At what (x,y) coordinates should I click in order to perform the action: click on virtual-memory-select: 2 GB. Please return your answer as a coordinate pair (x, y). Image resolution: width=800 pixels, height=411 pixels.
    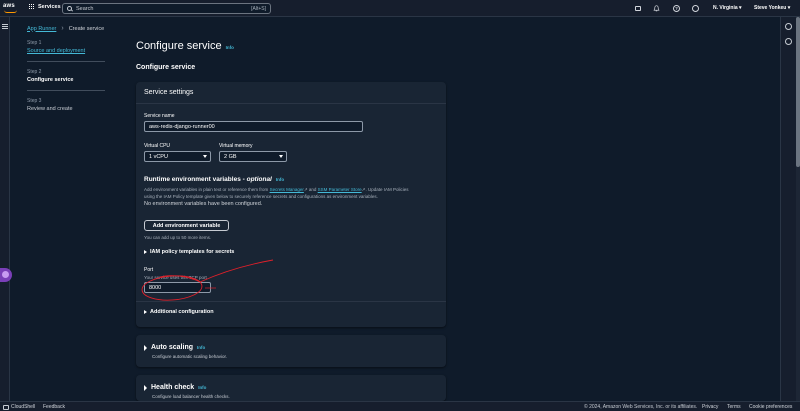
    Looking at the image, I should click on (253, 156).